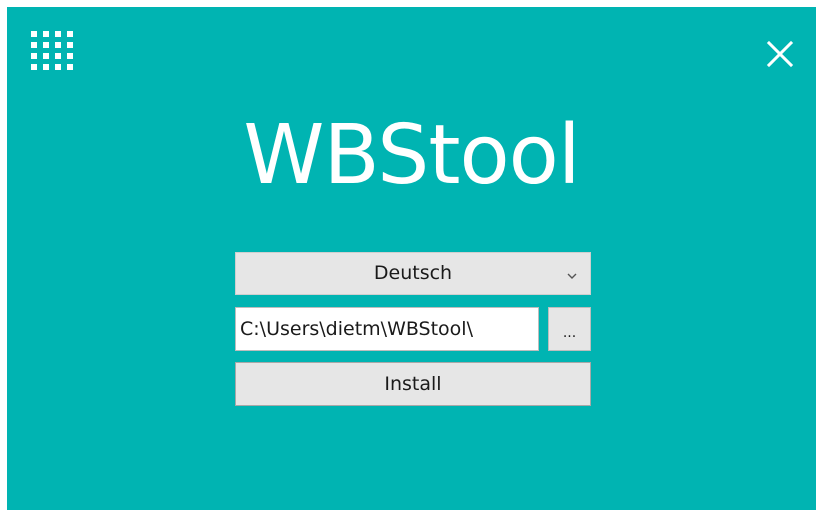  I want to click on chevron-down-icon, so click(572, 272).